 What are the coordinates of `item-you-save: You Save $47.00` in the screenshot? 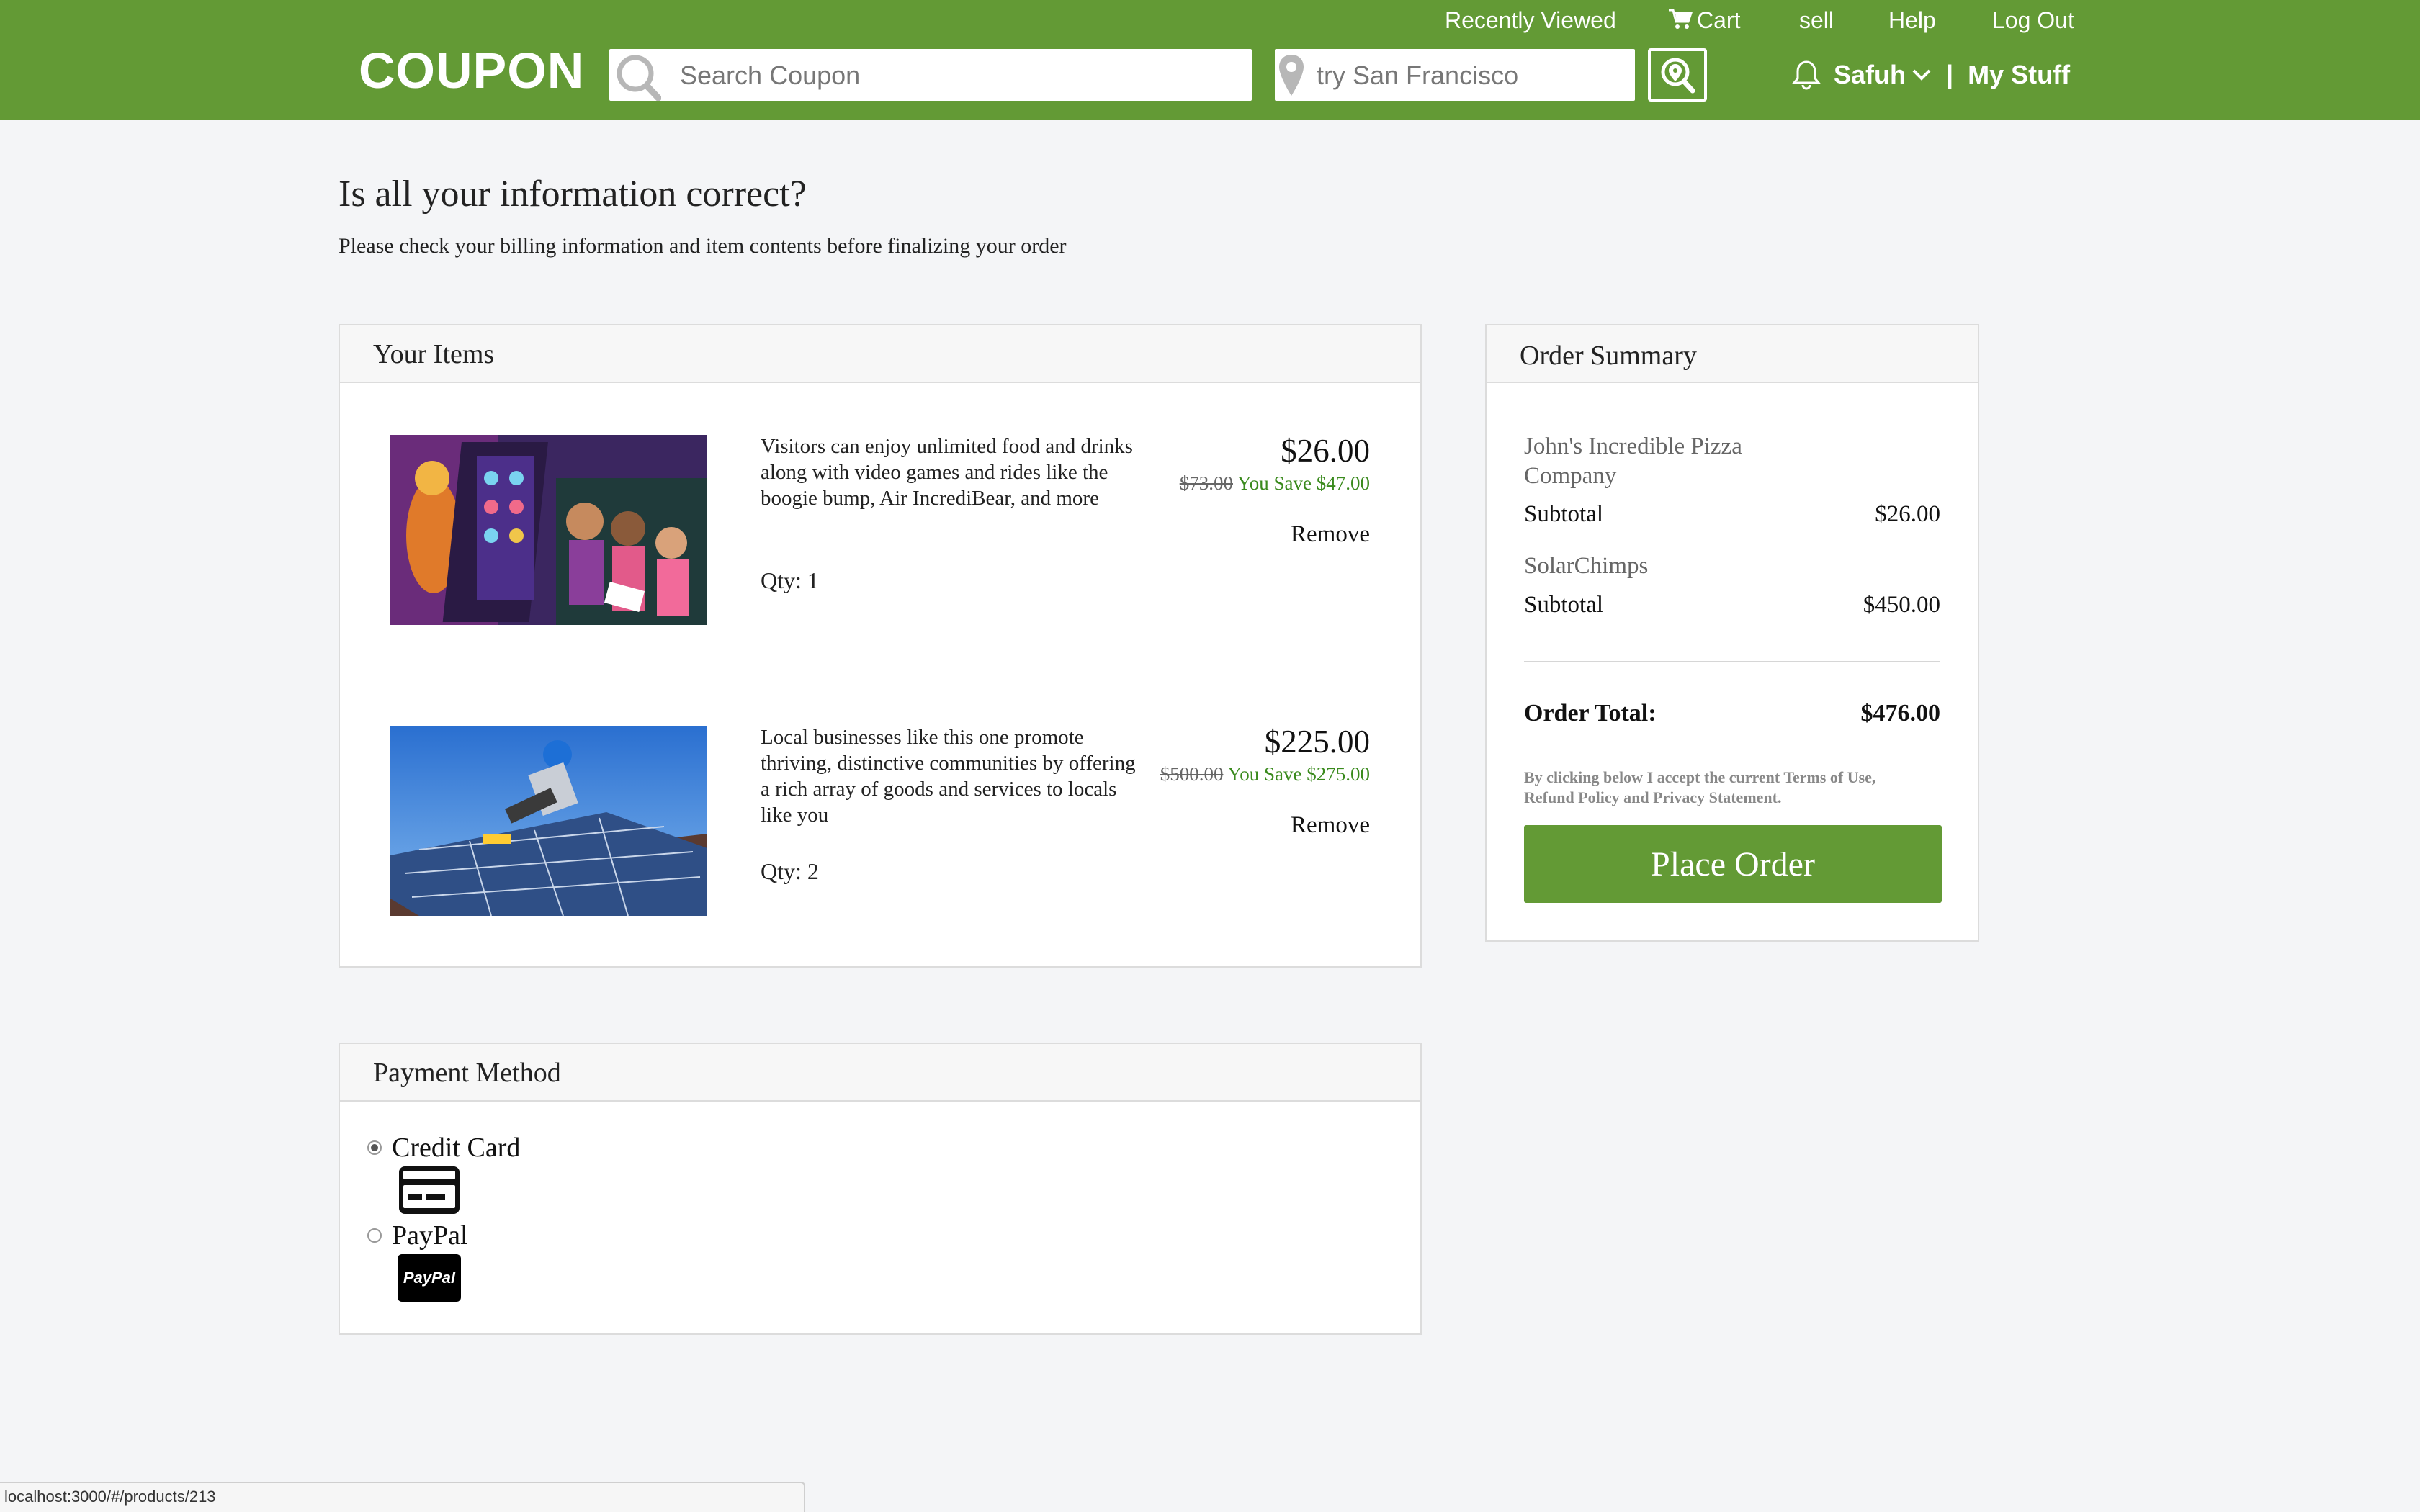 It's located at (1303, 483).